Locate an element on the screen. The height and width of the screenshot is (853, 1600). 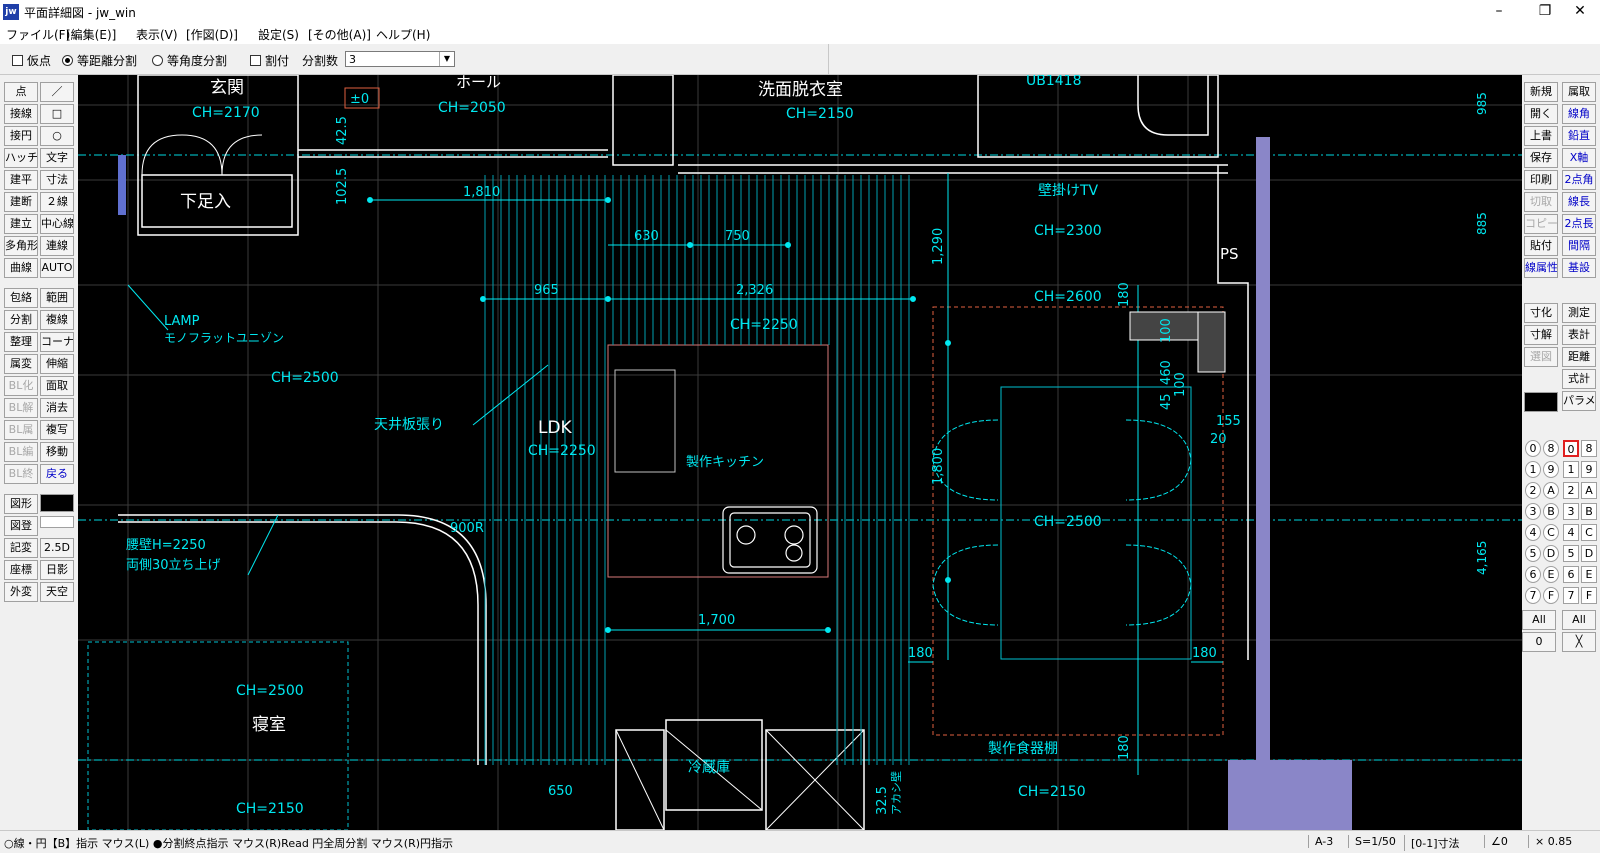
tool-button: 連線 is located at coordinates (57, 246).